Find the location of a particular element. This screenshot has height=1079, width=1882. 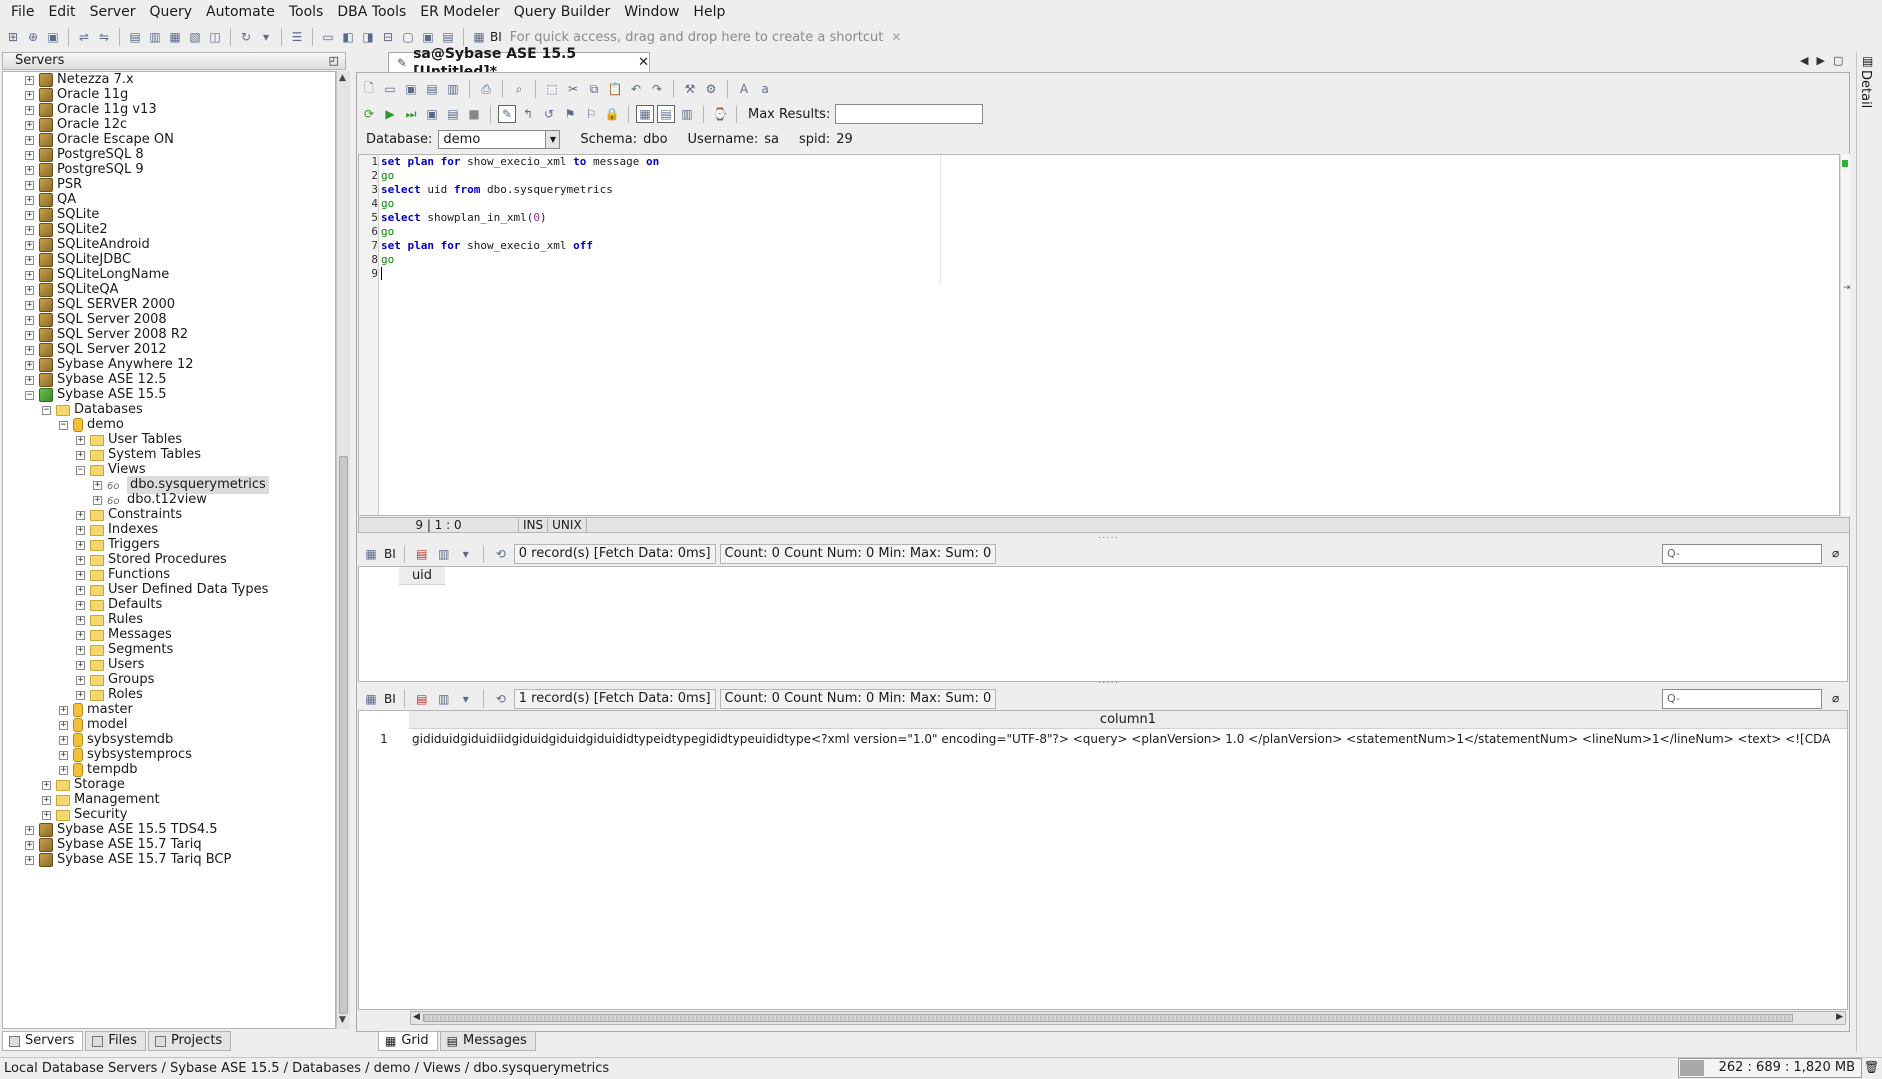

query-window-icon: ▤ is located at coordinates (135, 37).